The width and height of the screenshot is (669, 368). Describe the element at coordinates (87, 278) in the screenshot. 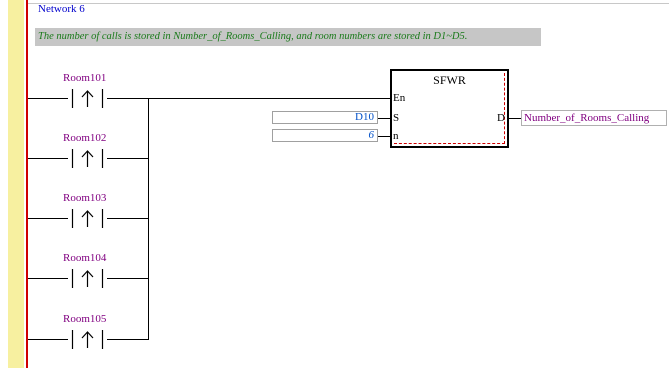

I see `contact-room104` at that location.